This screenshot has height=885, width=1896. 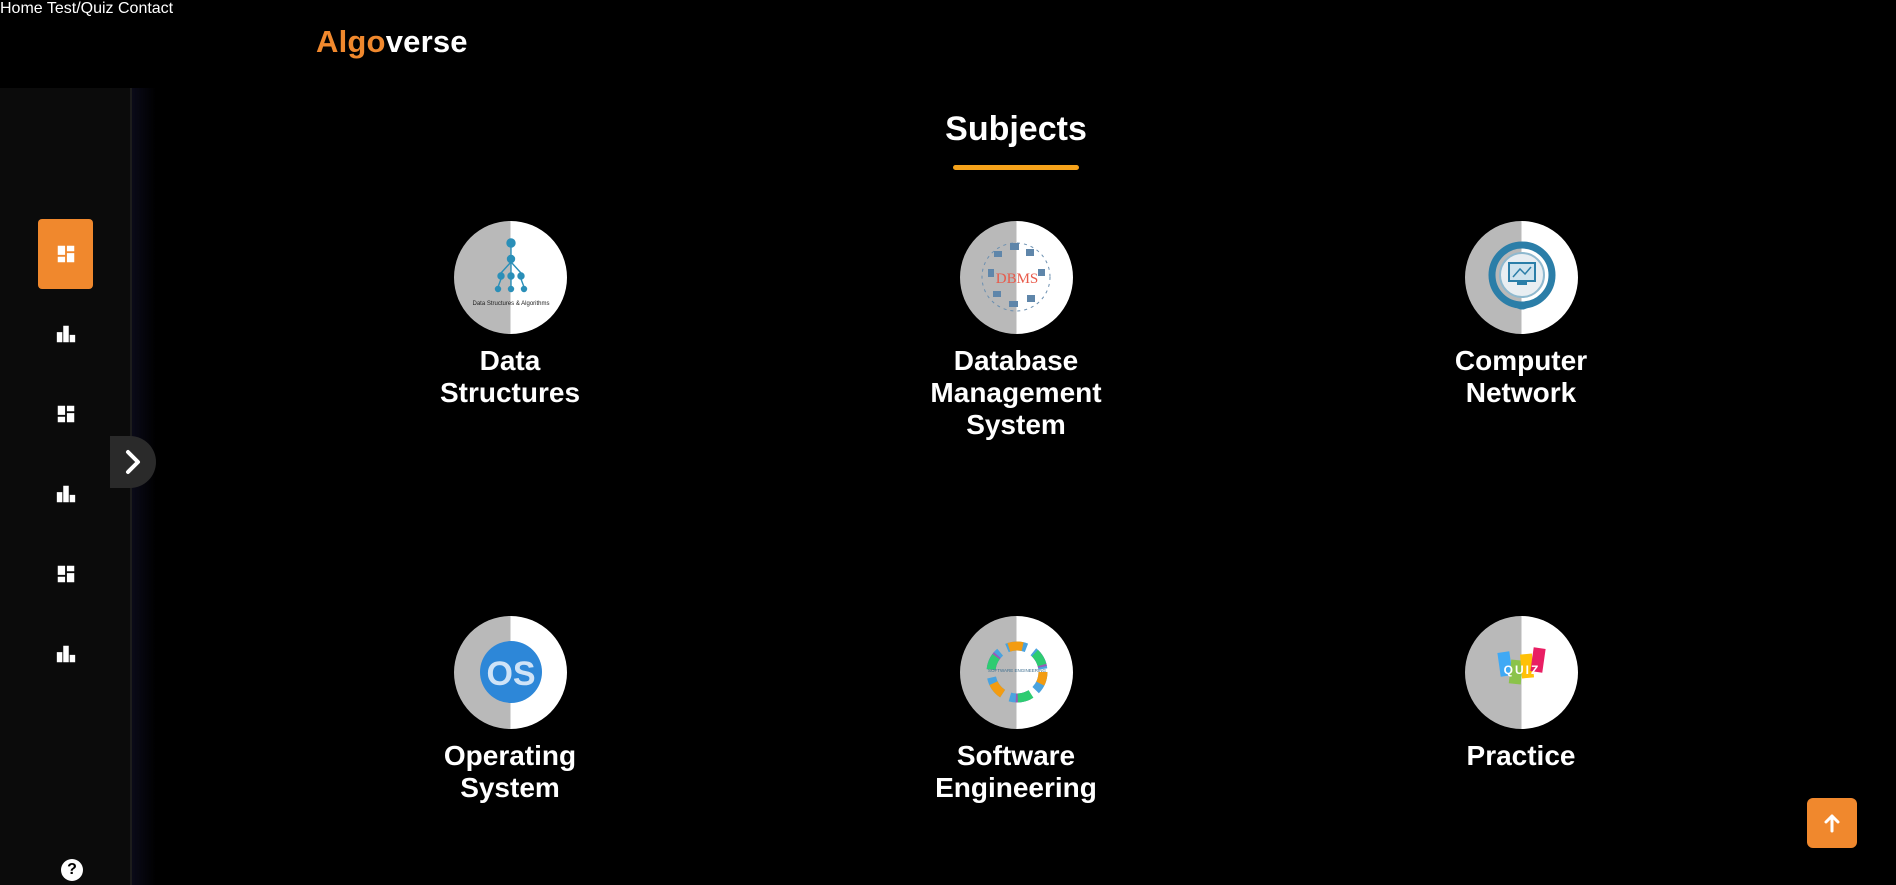 I want to click on software-engineering-logo-text: SOFTWARE ENGINEERING, so click(x=1016, y=670).